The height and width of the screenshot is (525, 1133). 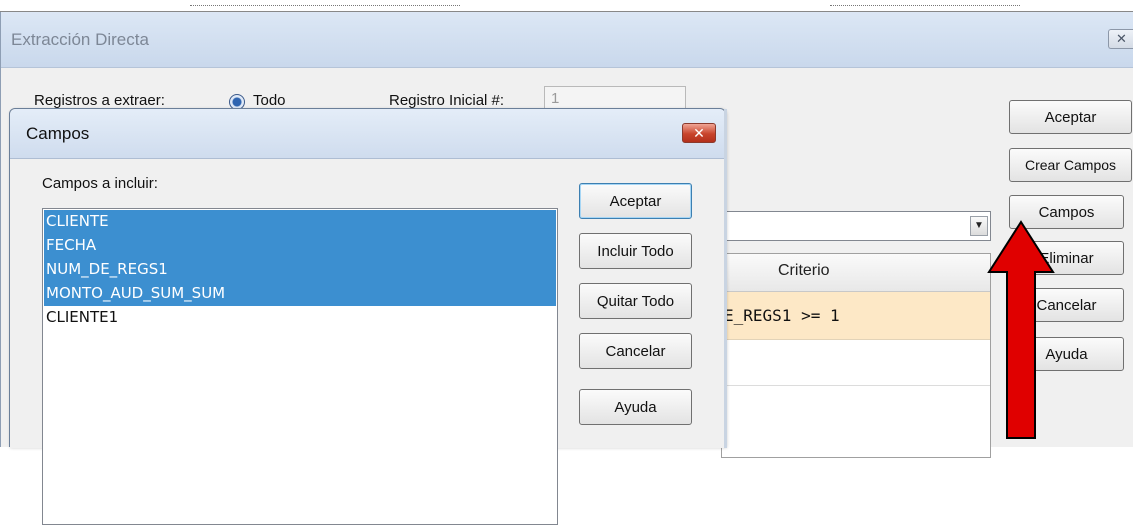 What do you see at coordinates (269, 100) in the screenshot?
I see `todo-label: Todo` at bounding box center [269, 100].